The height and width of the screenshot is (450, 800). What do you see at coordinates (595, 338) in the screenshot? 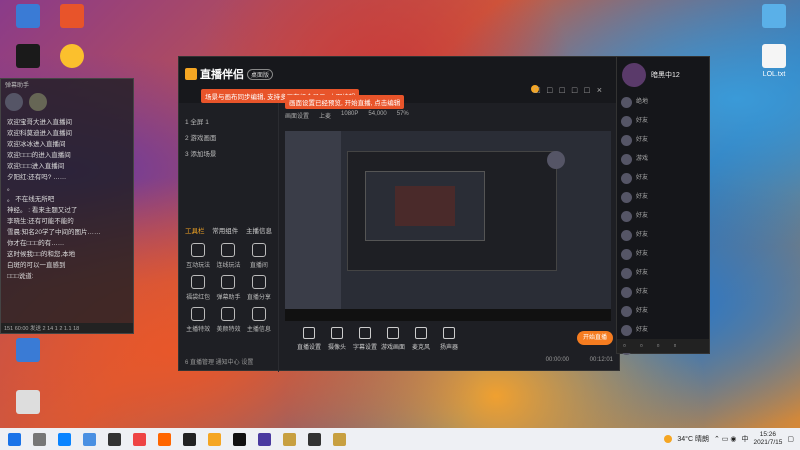
I see `start-live-button: 开始直播` at bounding box center [595, 338].